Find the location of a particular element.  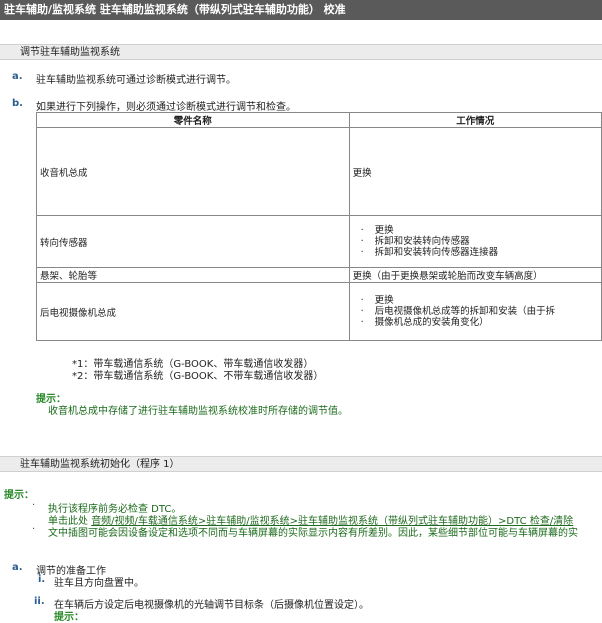

table-row: 悬架、轮胎等 更换（由于更换悬架或轮胎而改变车辆高度） is located at coordinates (319, 275).